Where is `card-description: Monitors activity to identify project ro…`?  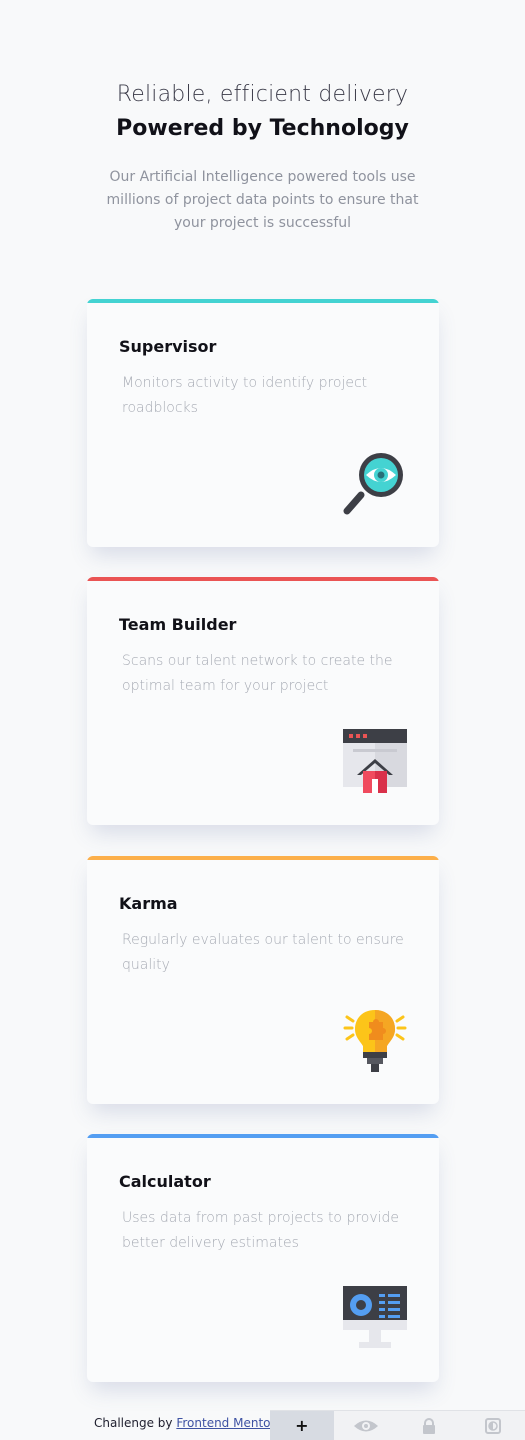 card-description: Monitors activity to identify project ro… is located at coordinates (245, 395).